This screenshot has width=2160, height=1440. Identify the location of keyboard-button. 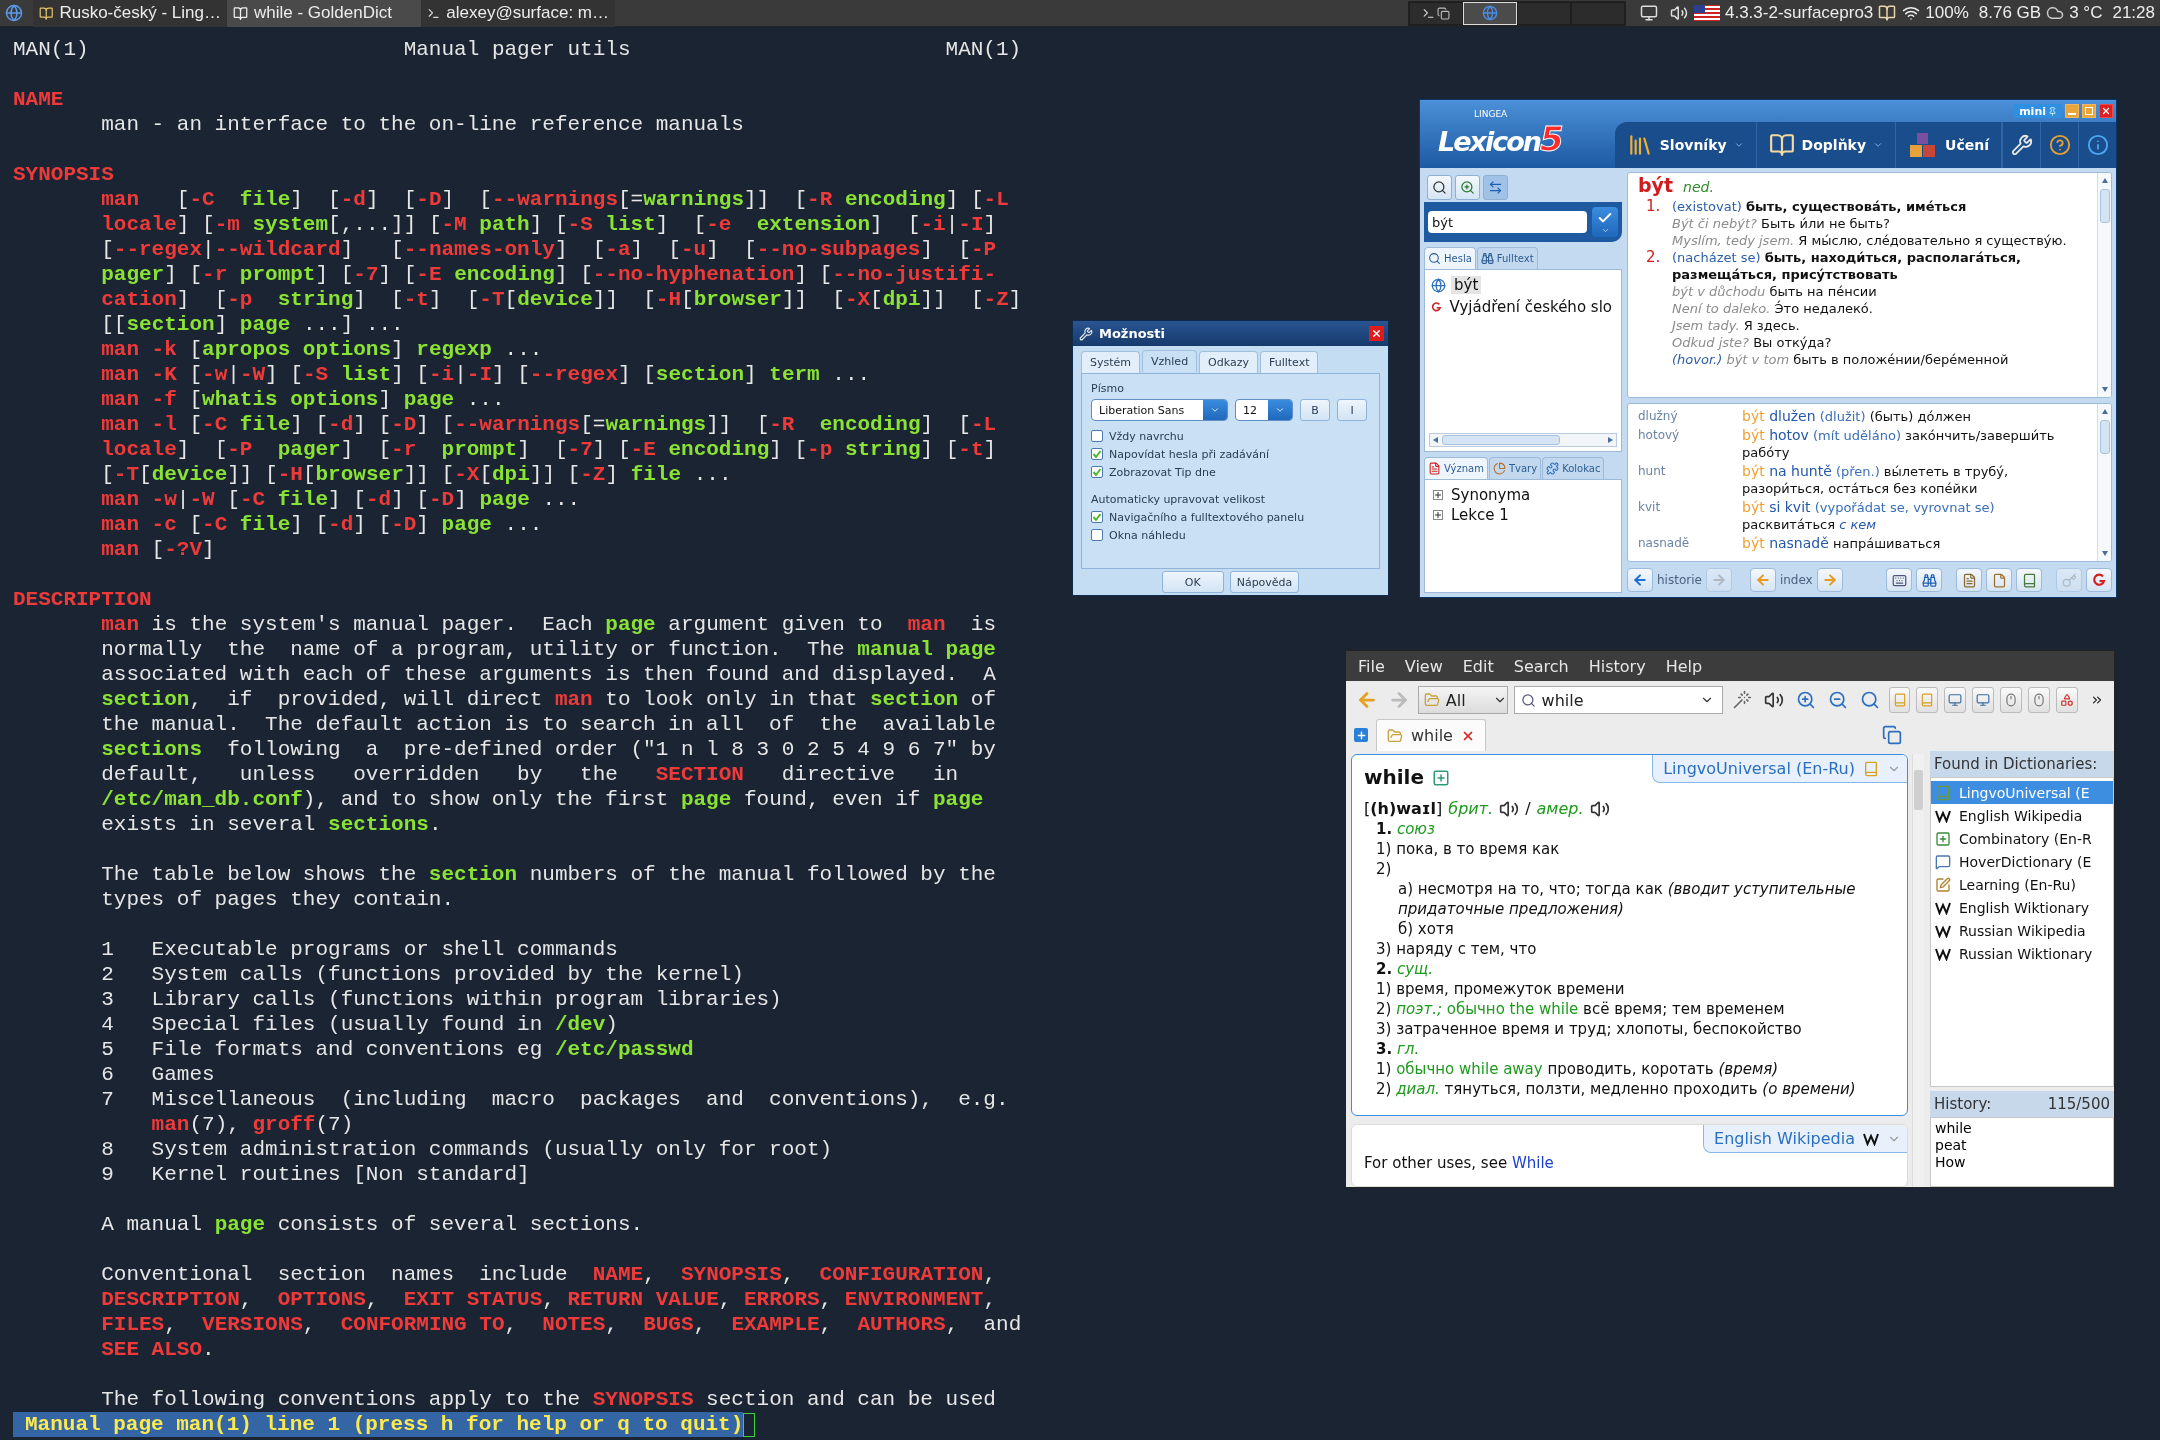
(1899, 580).